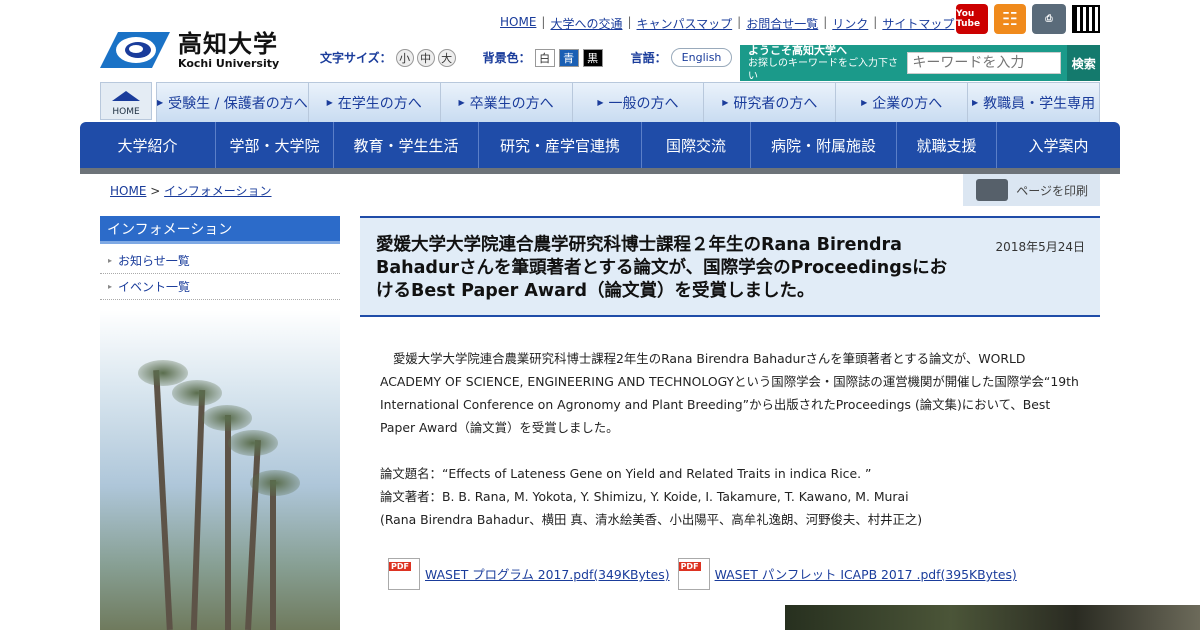  I want to click on tab-alumni: ▶ 卒業生の方へ, so click(507, 102).